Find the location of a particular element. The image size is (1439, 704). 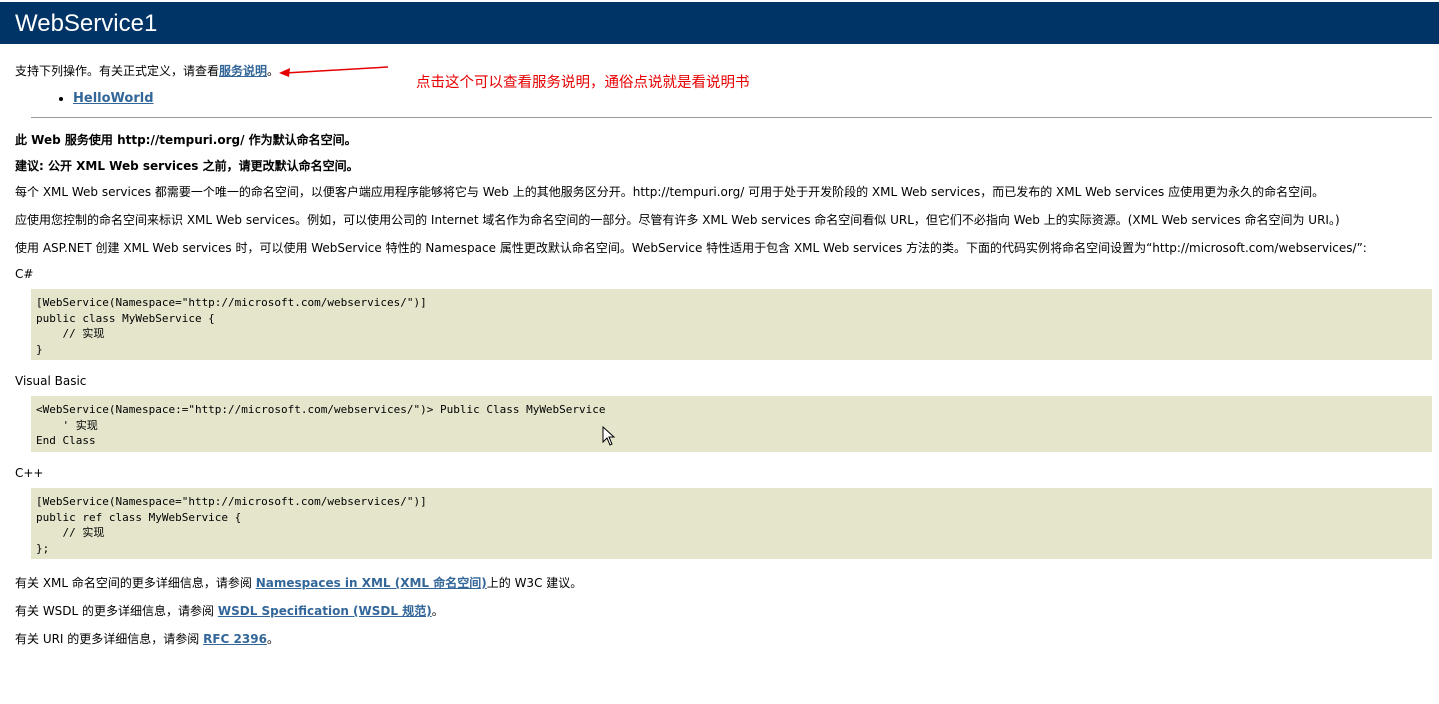

page-title-banner: WebService1 is located at coordinates (719, 23).